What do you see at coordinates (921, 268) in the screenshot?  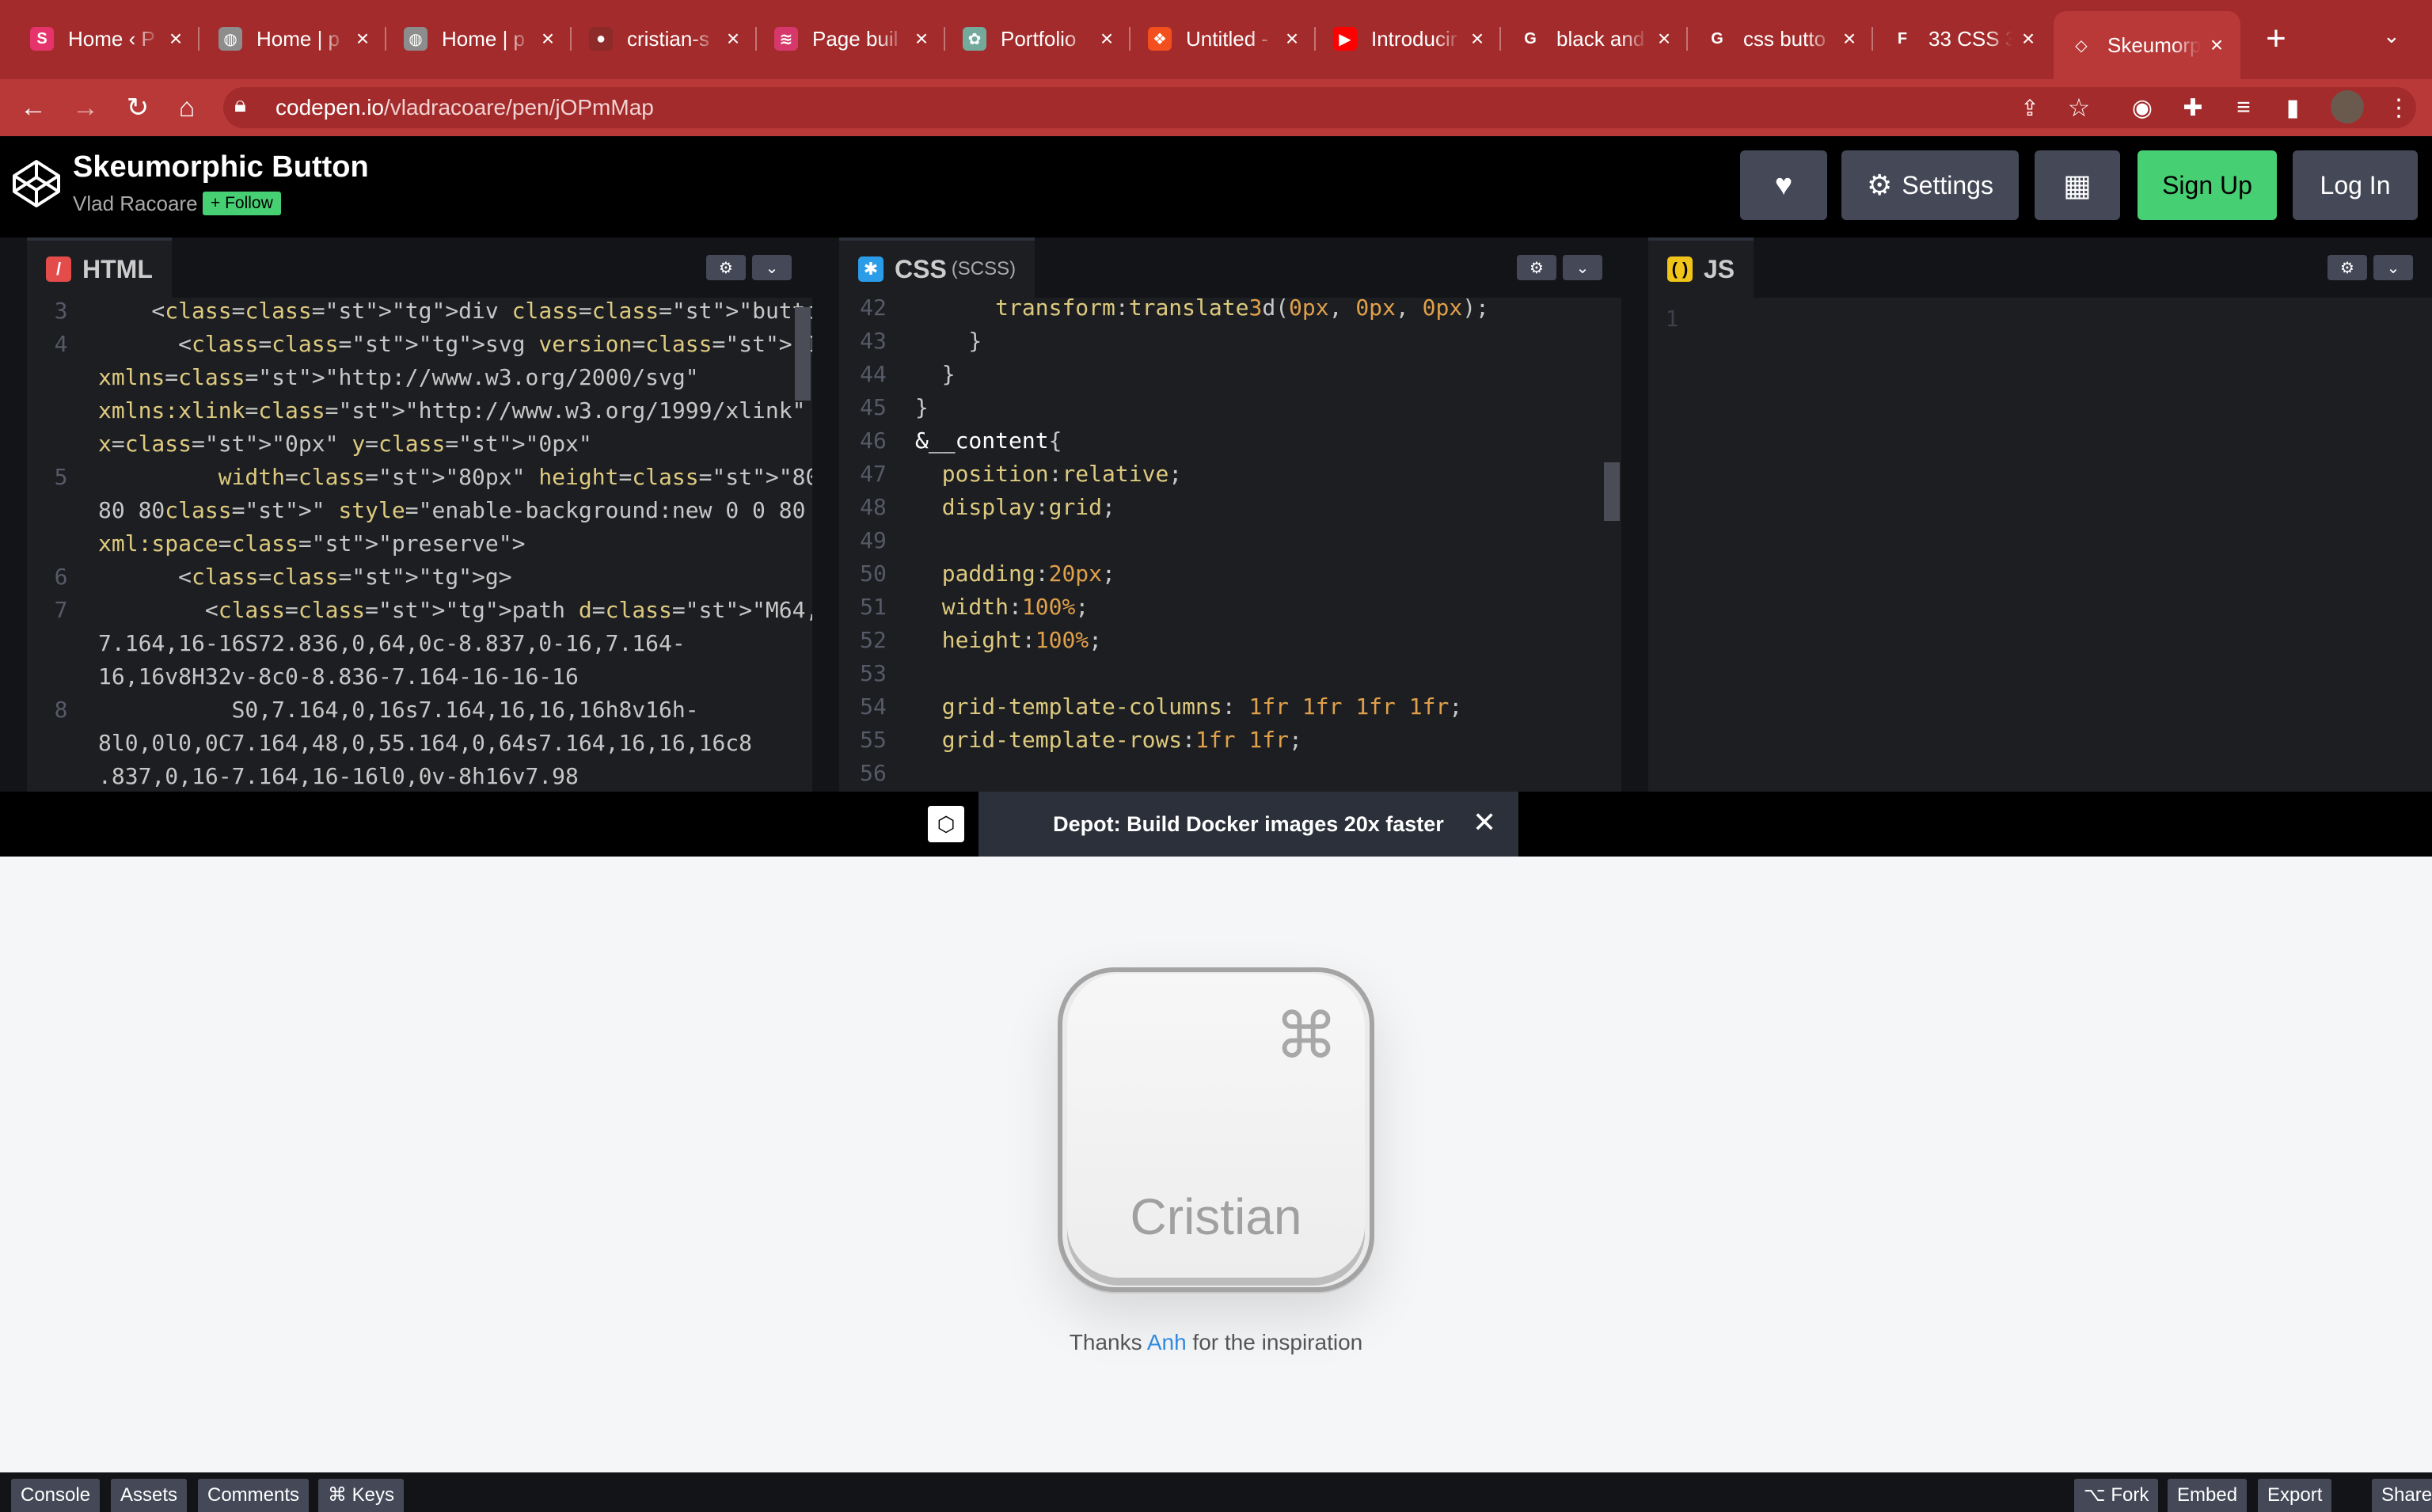 I see `css-tab-label: CSS` at bounding box center [921, 268].